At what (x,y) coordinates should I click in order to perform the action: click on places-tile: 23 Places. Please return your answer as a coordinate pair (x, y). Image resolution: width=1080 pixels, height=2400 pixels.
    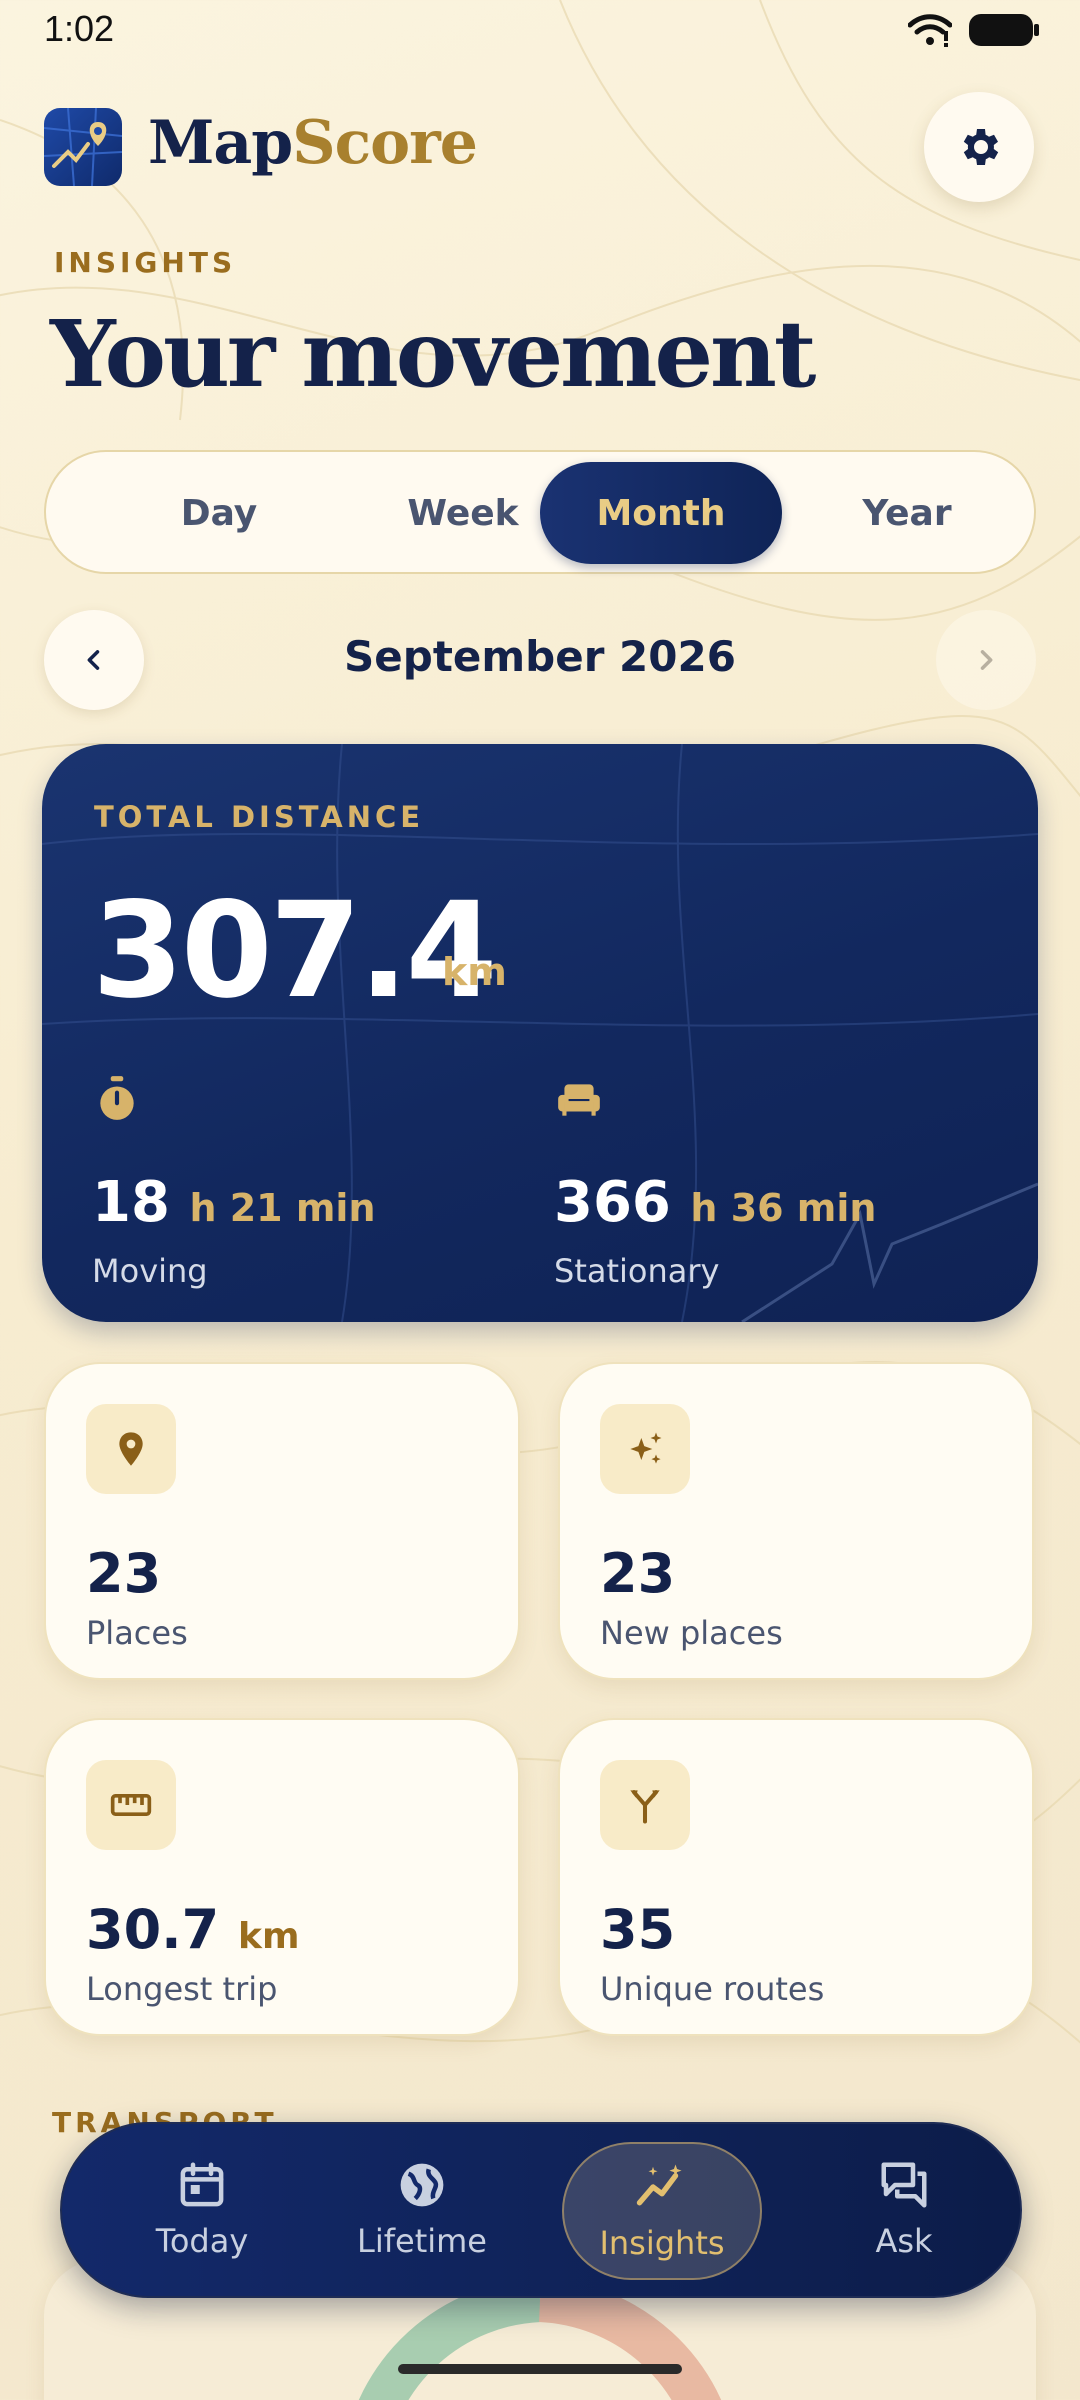
    Looking at the image, I should click on (282, 1521).